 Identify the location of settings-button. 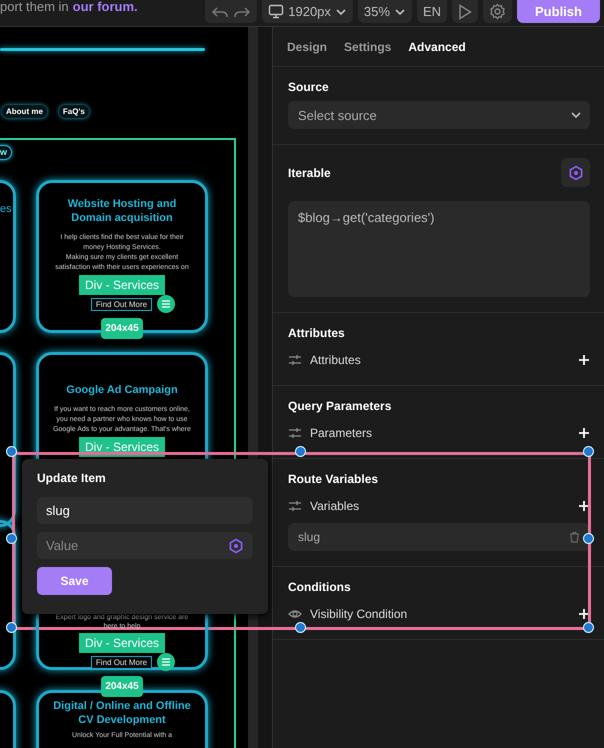
(497, 11).